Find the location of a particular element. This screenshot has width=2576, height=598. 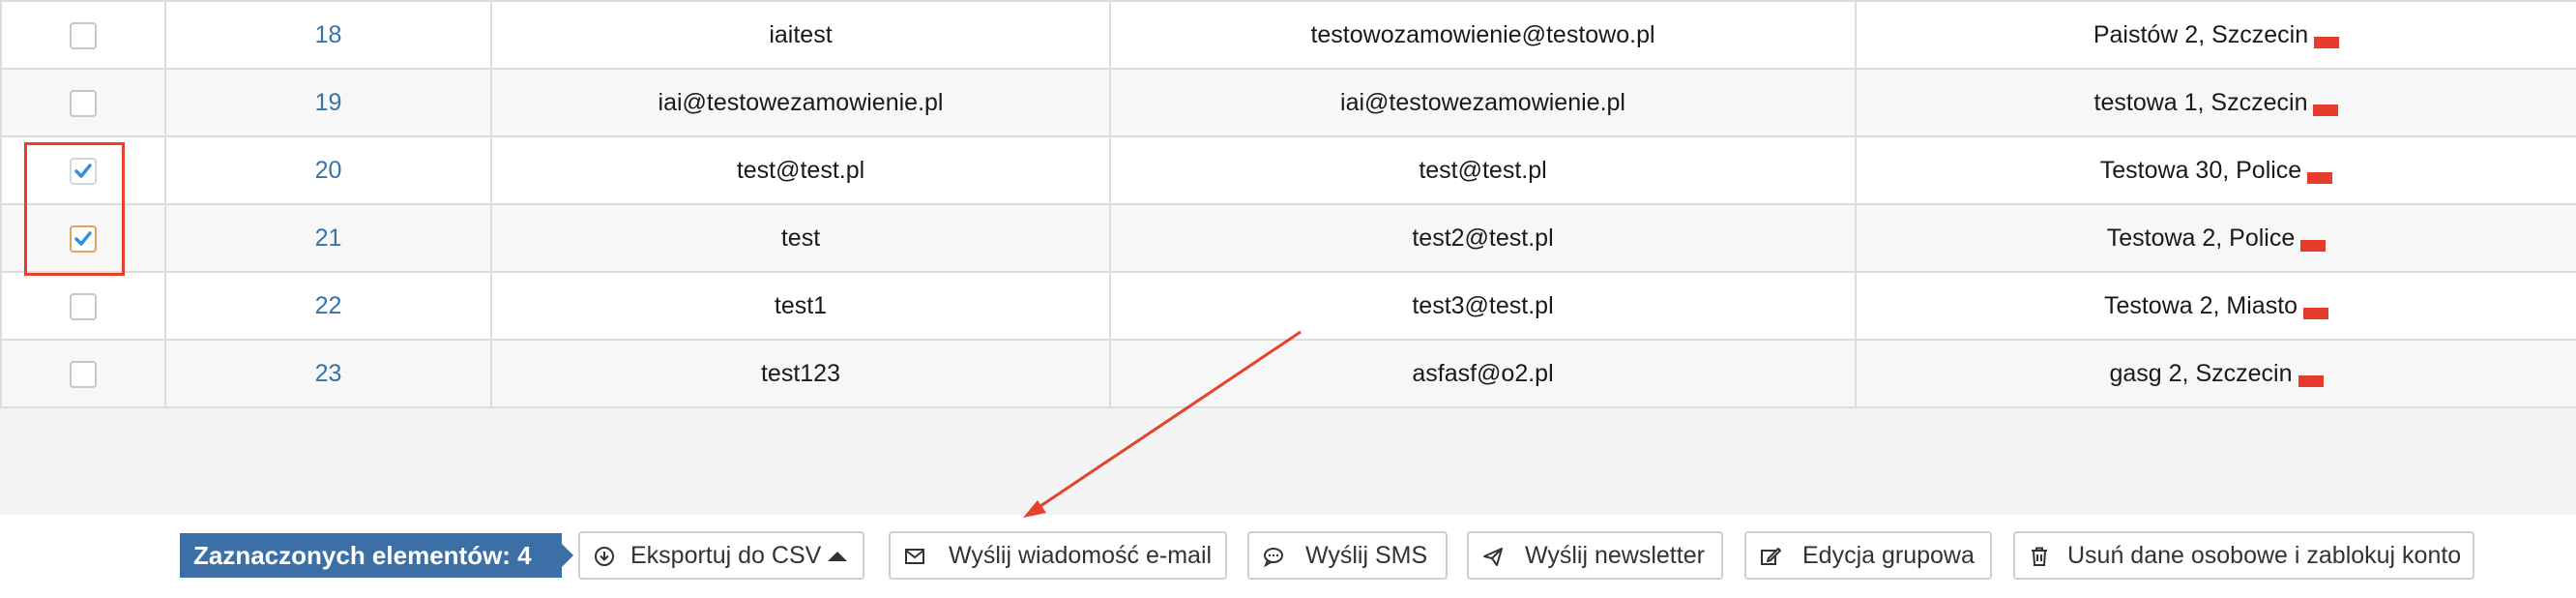

customer-address-cell: Testowa 30, Police is located at coordinates (2215, 170).